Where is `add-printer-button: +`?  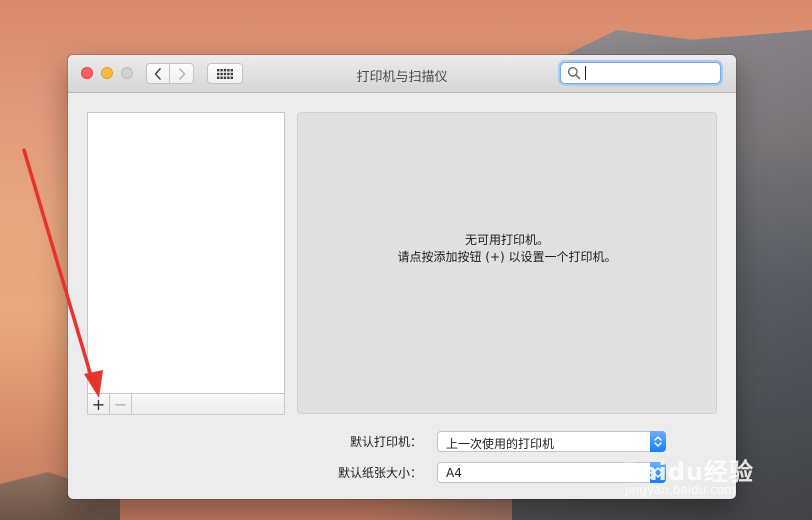
add-printer-button: + is located at coordinates (99, 404).